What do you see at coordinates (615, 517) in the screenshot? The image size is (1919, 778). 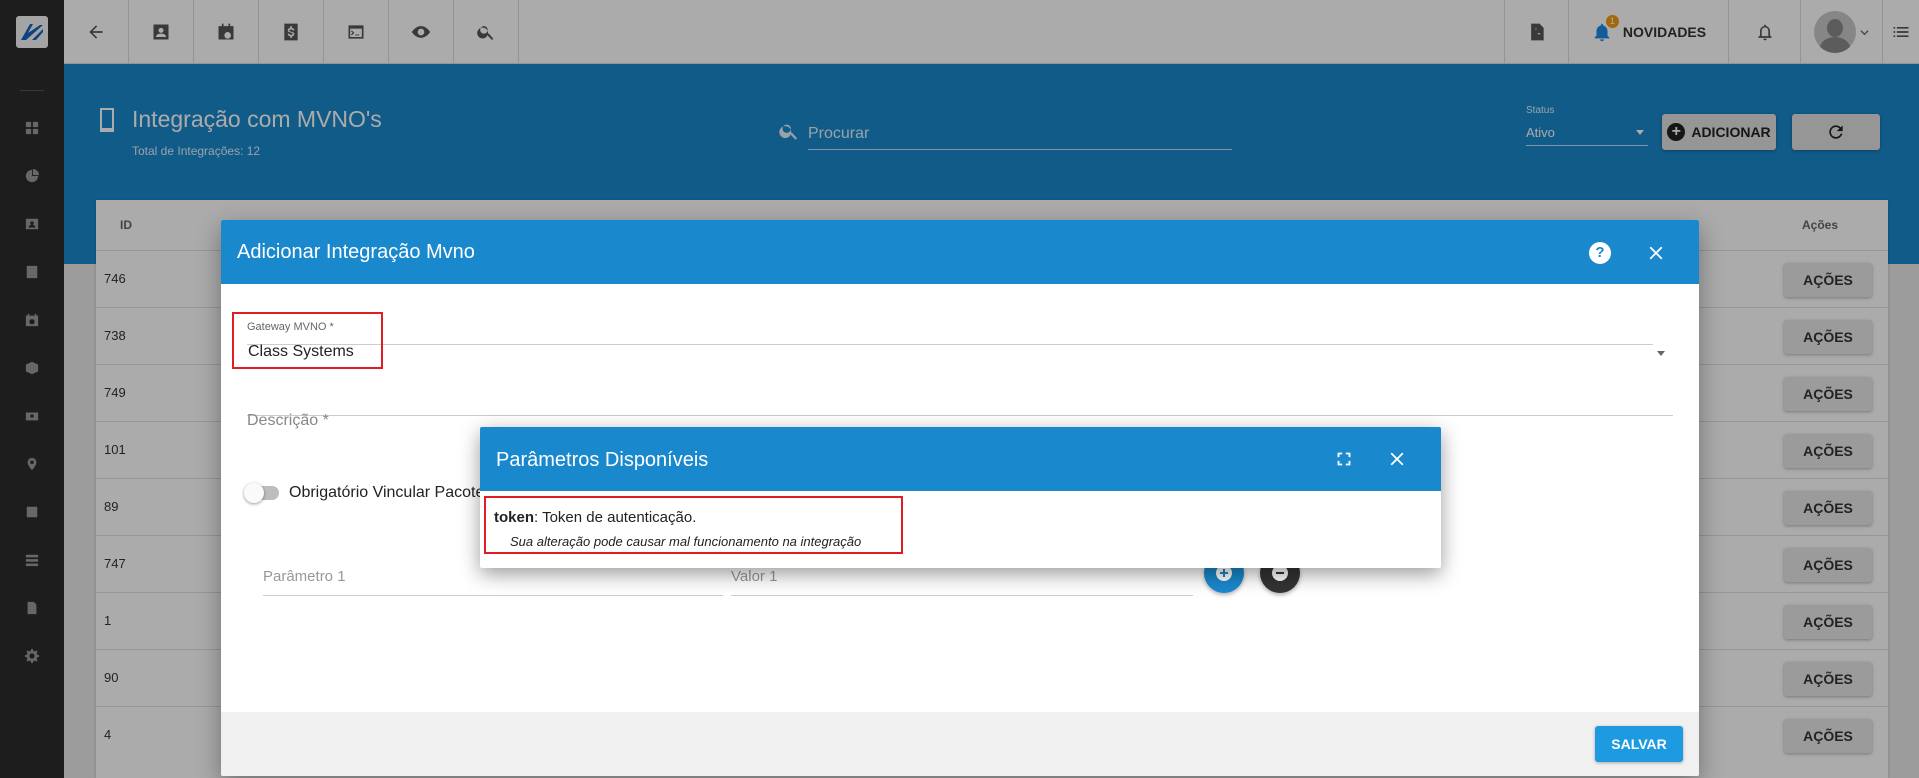 I see `token-description: : Token de autenticação.` at bounding box center [615, 517].